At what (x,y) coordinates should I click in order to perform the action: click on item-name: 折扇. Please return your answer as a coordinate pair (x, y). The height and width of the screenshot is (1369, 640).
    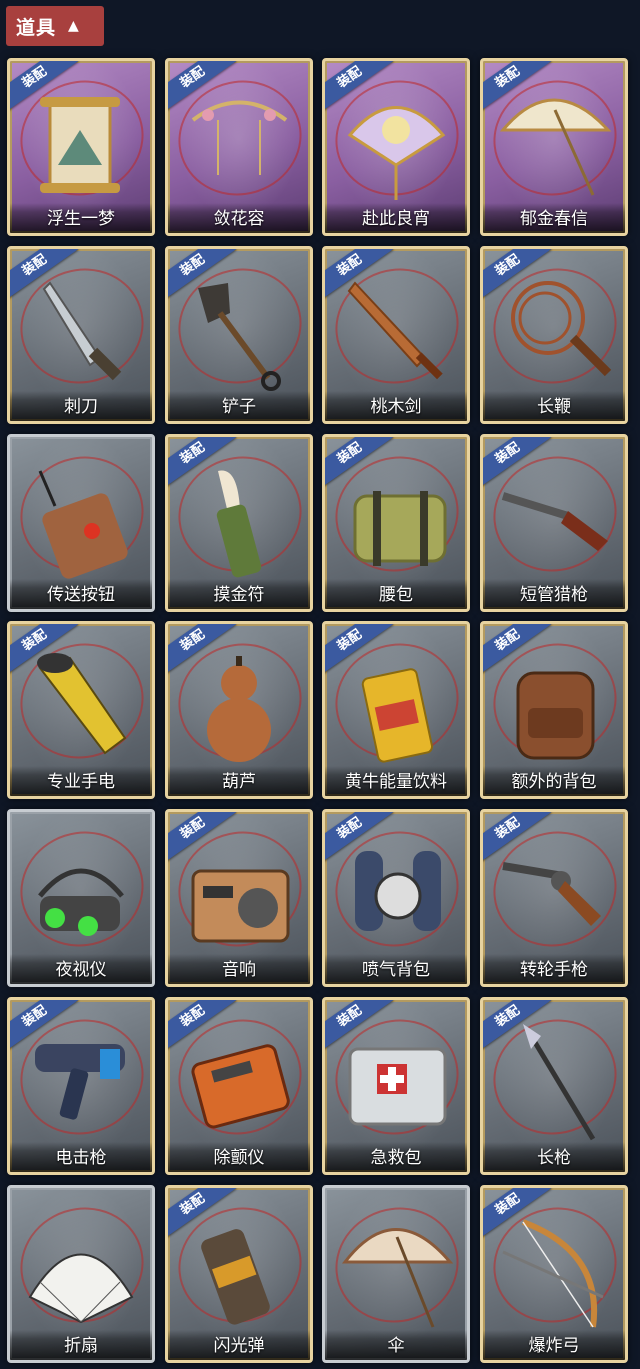
    Looking at the image, I should click on (81, 1345).